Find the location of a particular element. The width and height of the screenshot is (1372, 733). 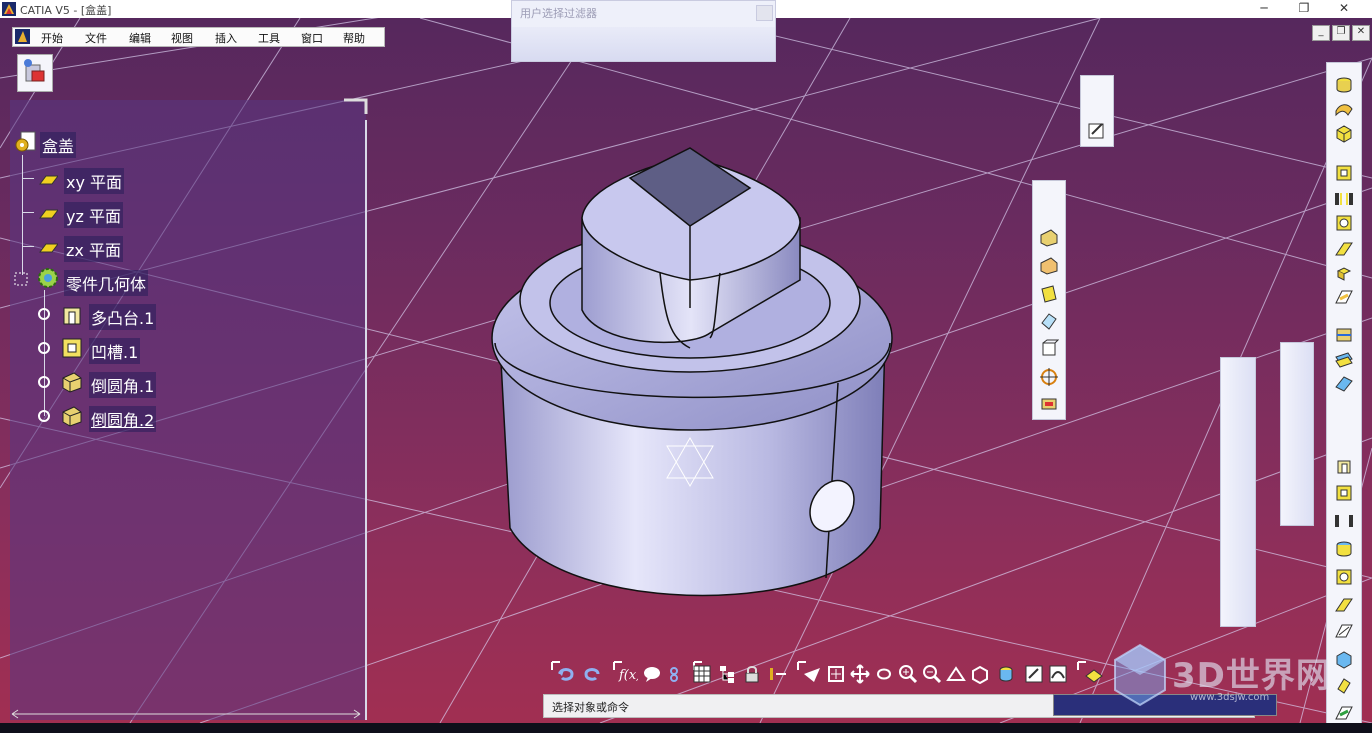

target-tool-icon is located at coordinates (1049, 377).